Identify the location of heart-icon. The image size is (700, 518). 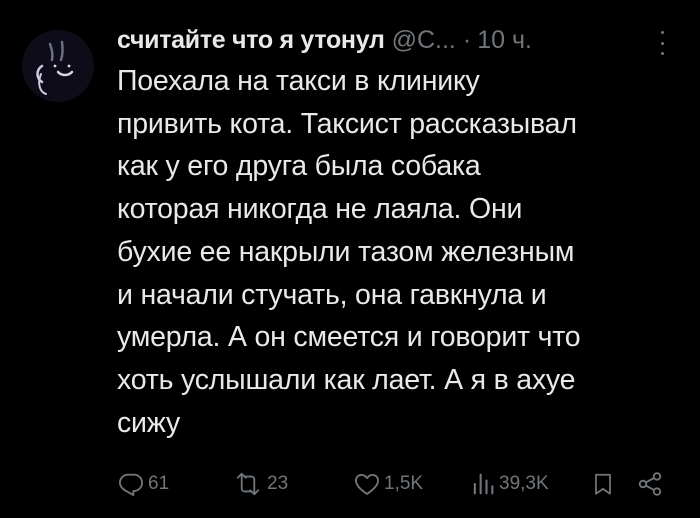
(367, 484).